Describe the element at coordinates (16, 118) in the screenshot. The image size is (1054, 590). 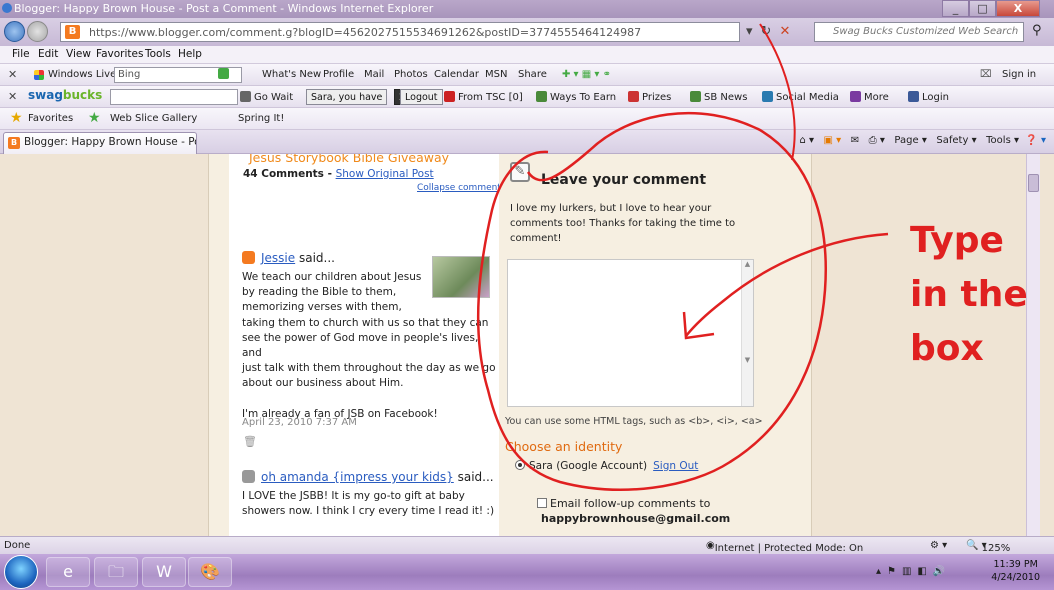
I see `favorites-star-icon: ★` at that location.